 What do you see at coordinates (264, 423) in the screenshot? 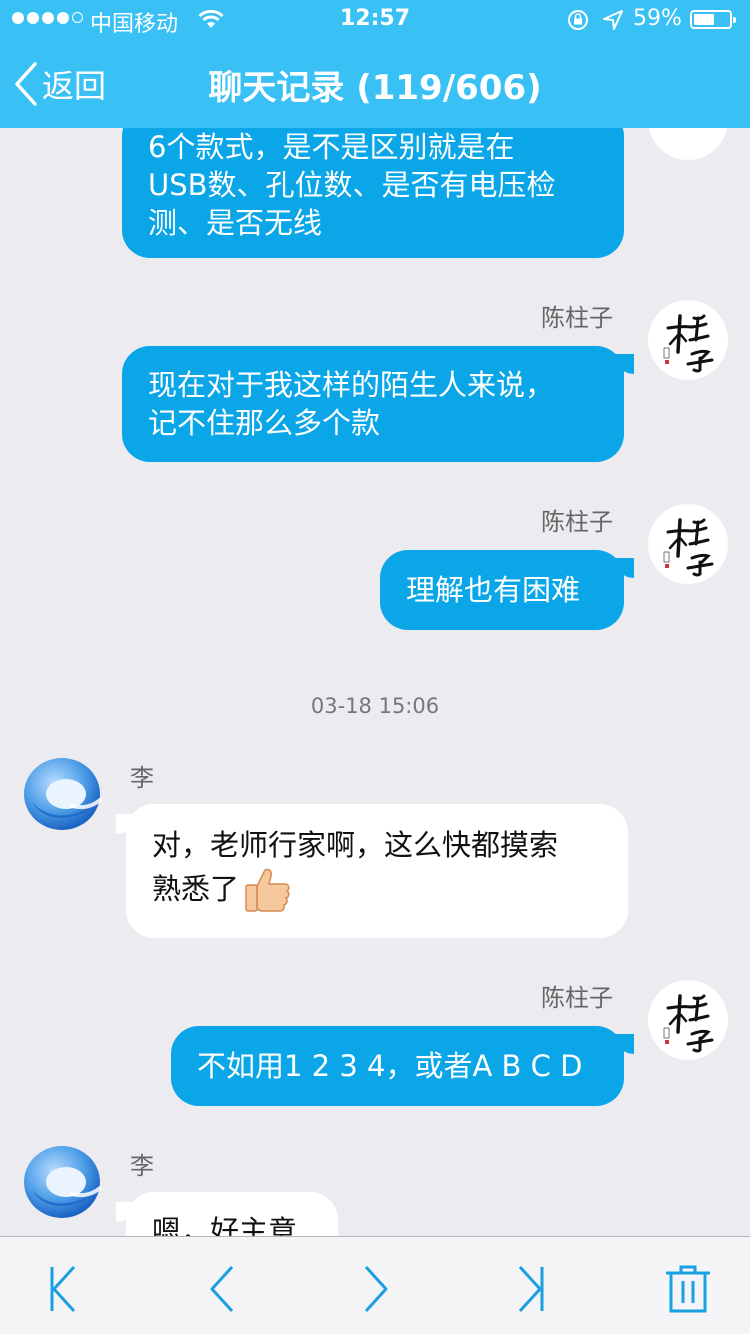
I see `message-text: 记不住那么多个款` at bounding box center [264, 423].